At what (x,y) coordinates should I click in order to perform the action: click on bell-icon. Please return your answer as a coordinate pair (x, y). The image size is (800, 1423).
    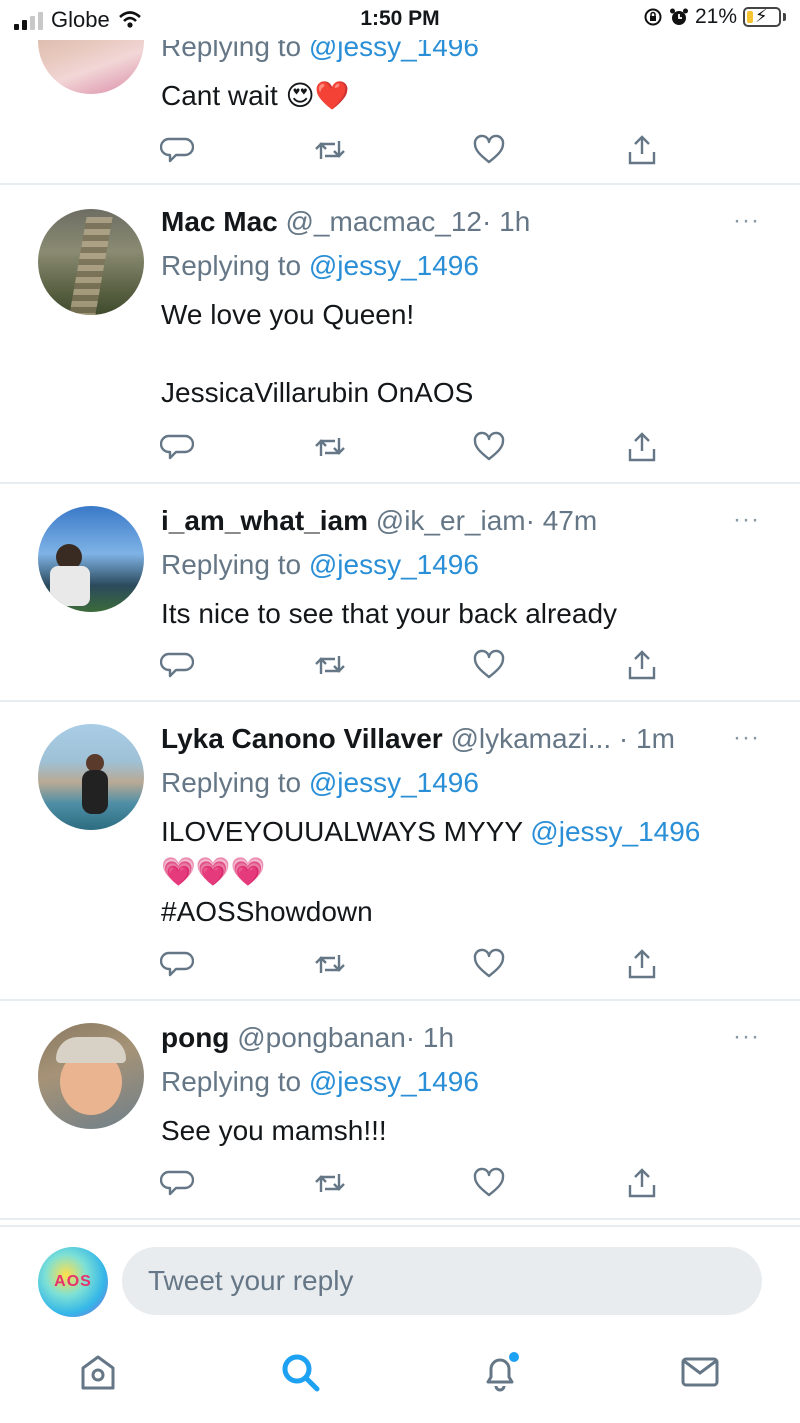
    Looking at the image, I should click on (502, 1372).